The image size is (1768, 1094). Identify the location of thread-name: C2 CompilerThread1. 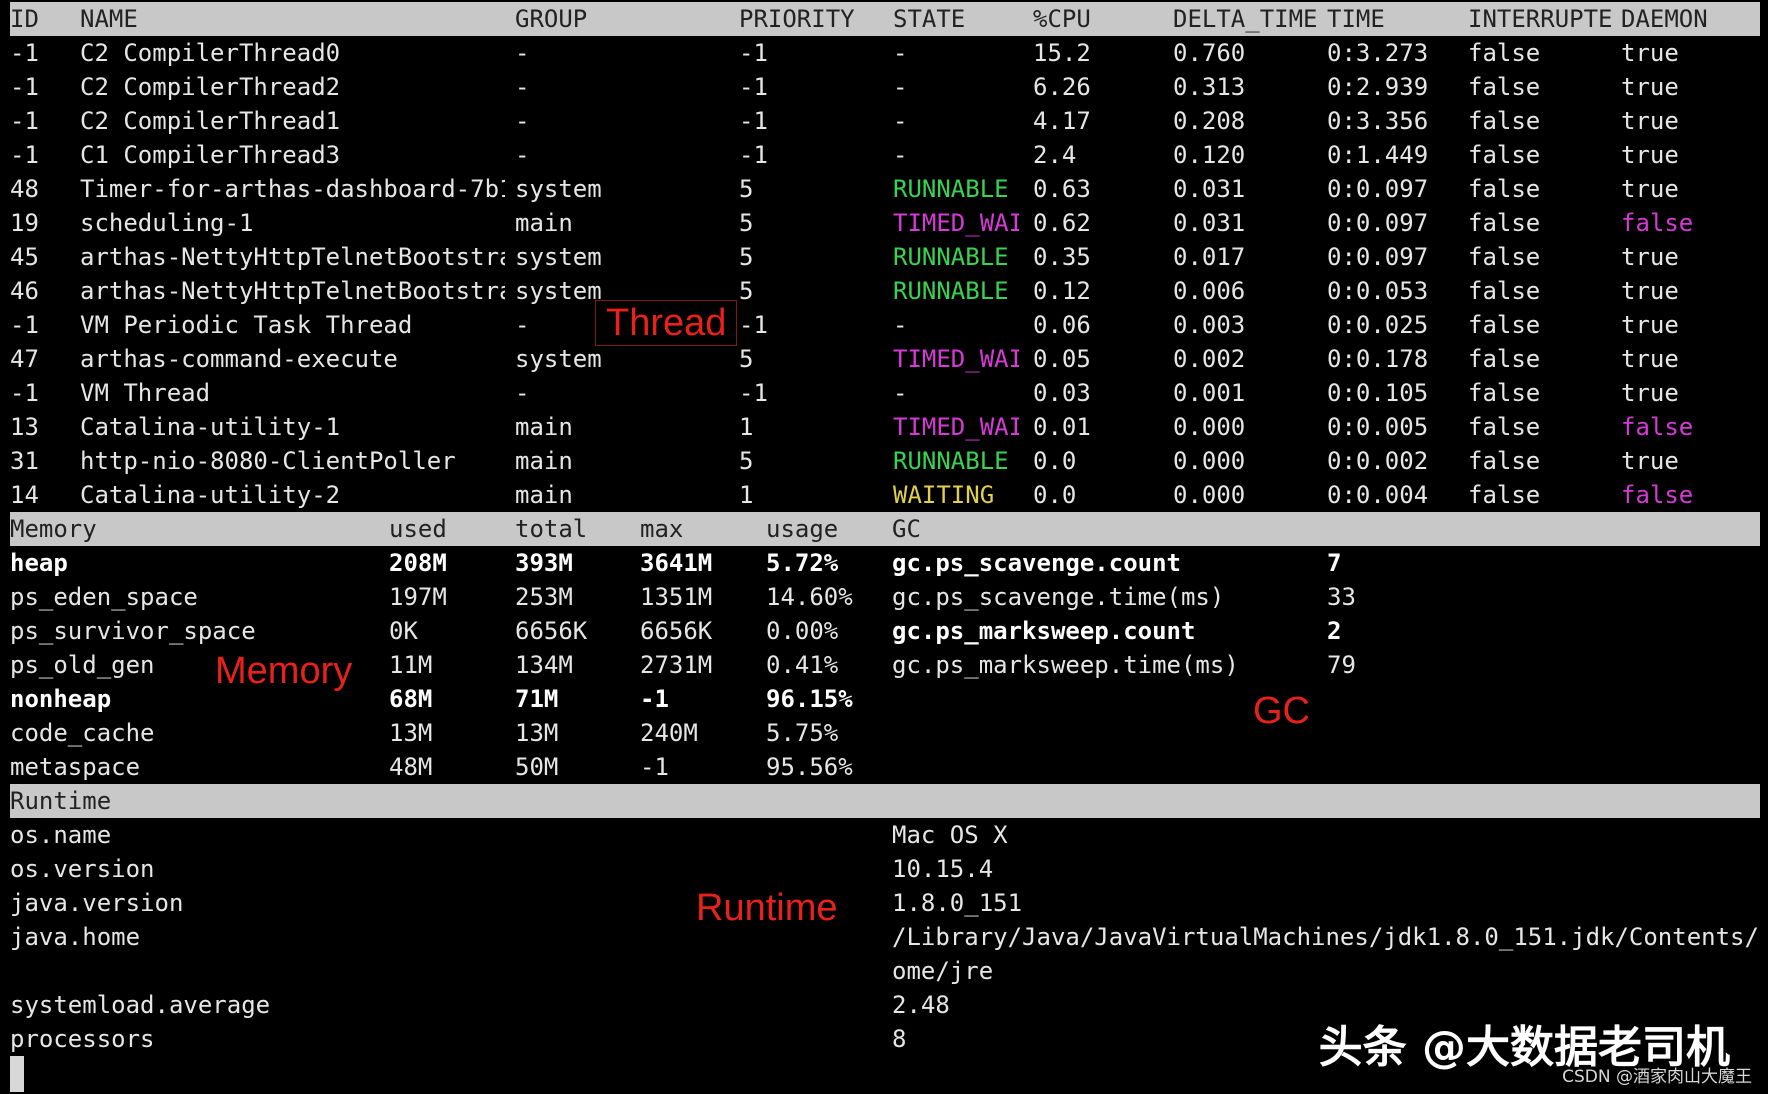
(210, 121).